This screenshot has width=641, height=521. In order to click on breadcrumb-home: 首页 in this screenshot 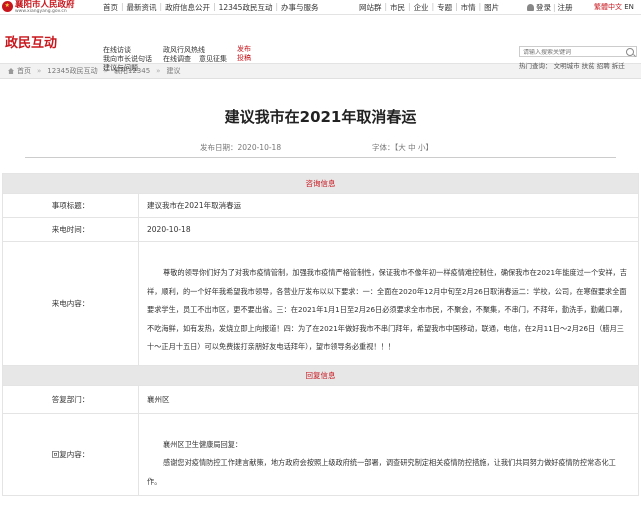, I will do `click(24, 71)`.